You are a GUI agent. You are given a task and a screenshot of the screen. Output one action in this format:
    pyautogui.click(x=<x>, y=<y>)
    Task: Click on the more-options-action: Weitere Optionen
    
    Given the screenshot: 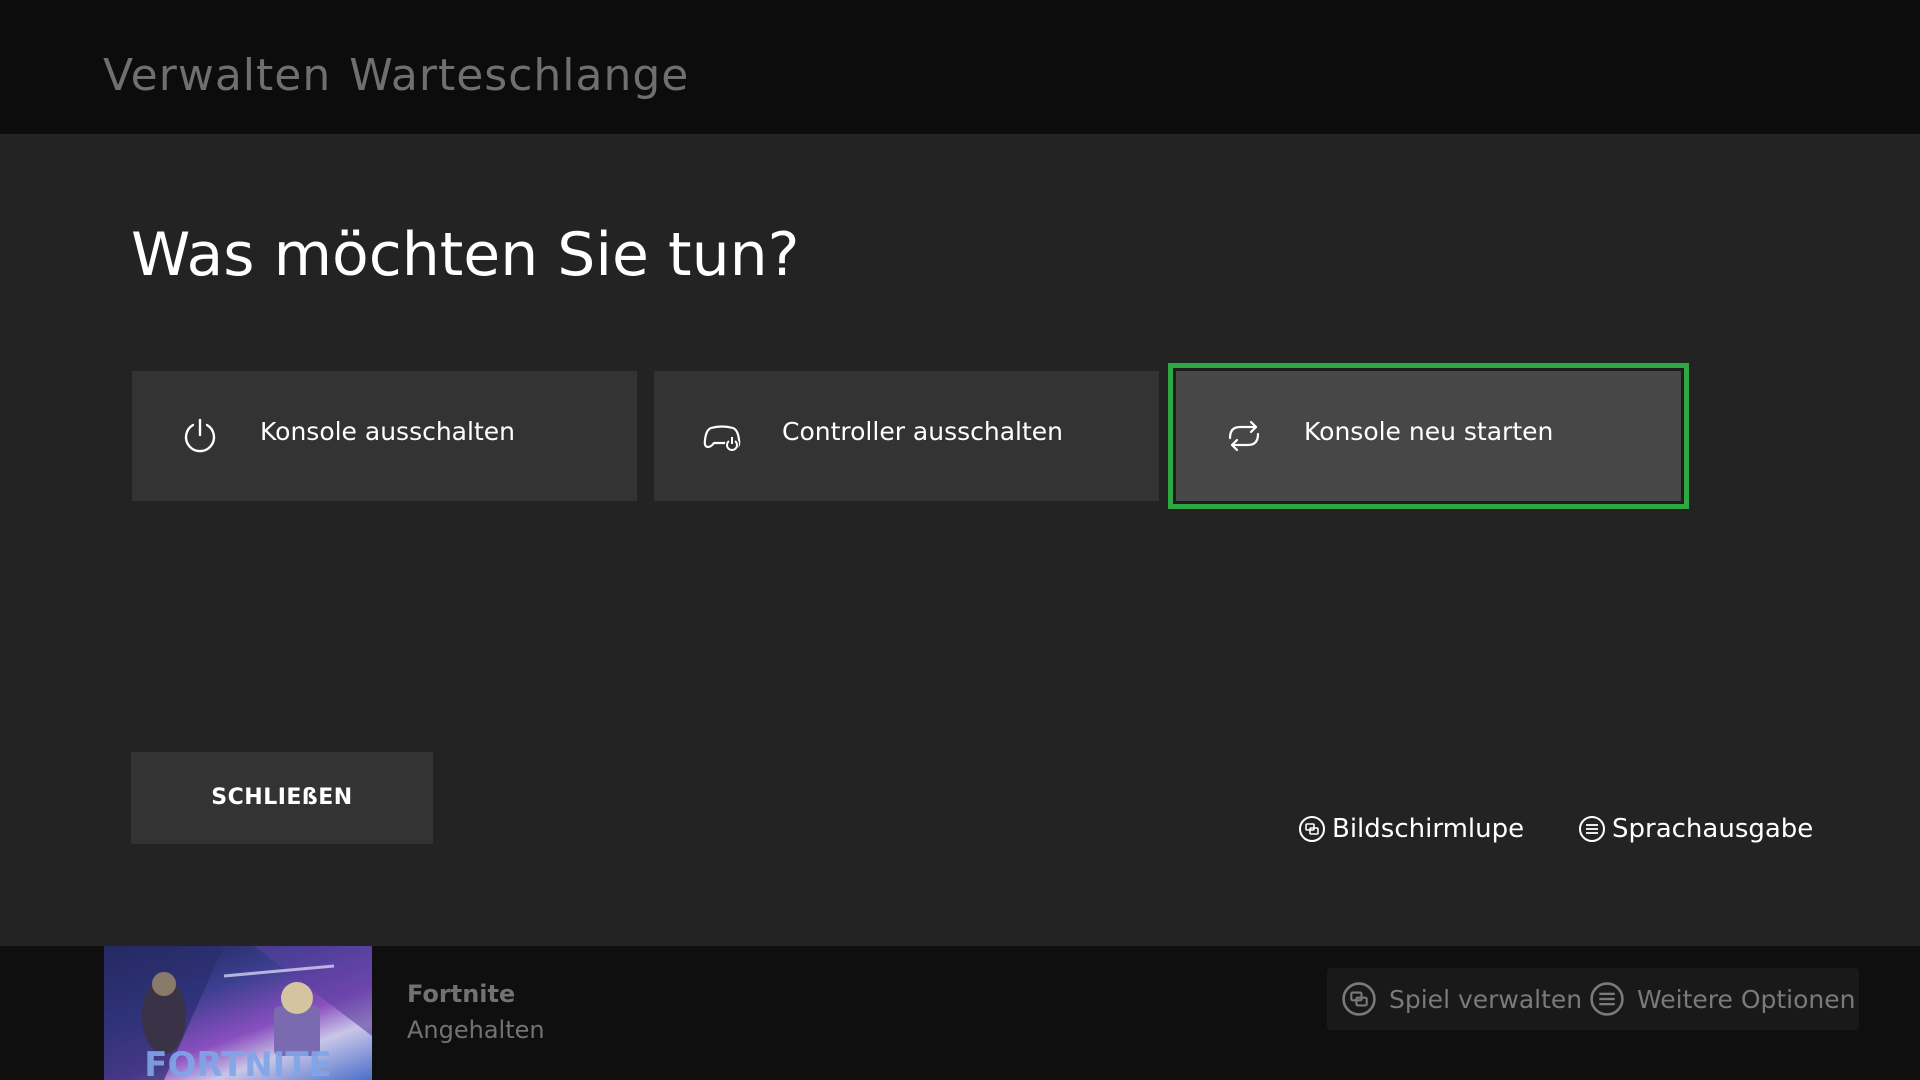 What is the action you would take?
    pyautogui.click(x=1722, y=999)
    